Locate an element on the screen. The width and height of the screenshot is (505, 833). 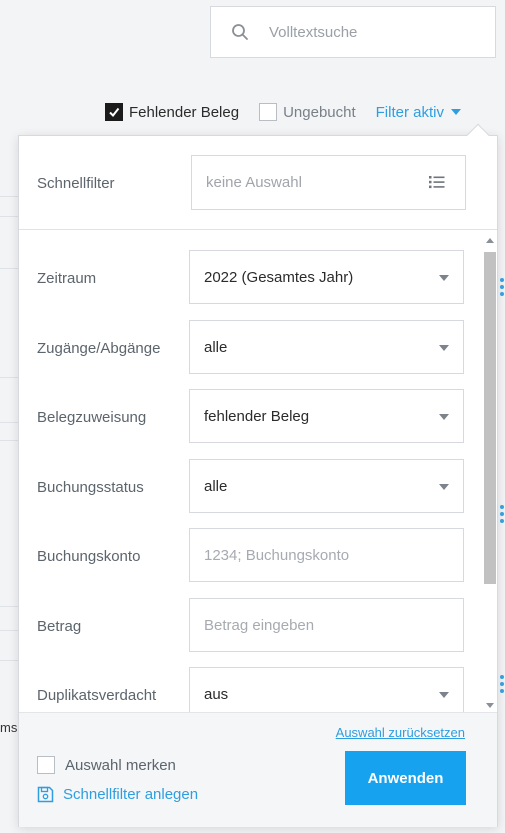
scroll-up-icon is located at coordinates (490, 240).